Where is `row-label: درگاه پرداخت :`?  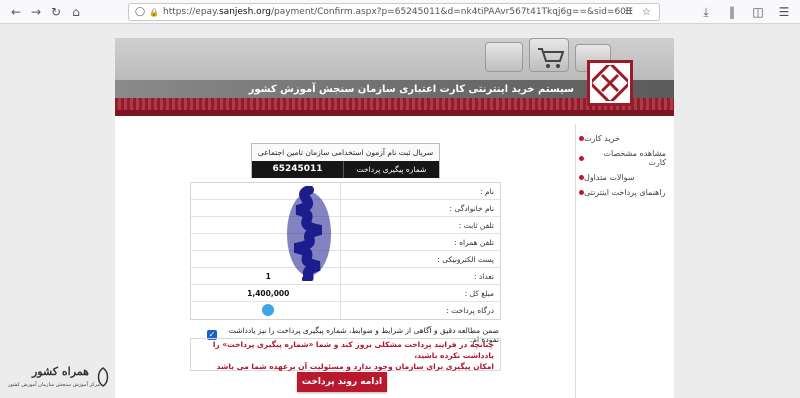
row-label: درگاه پرداخت : is located at coordinates (470, 310).